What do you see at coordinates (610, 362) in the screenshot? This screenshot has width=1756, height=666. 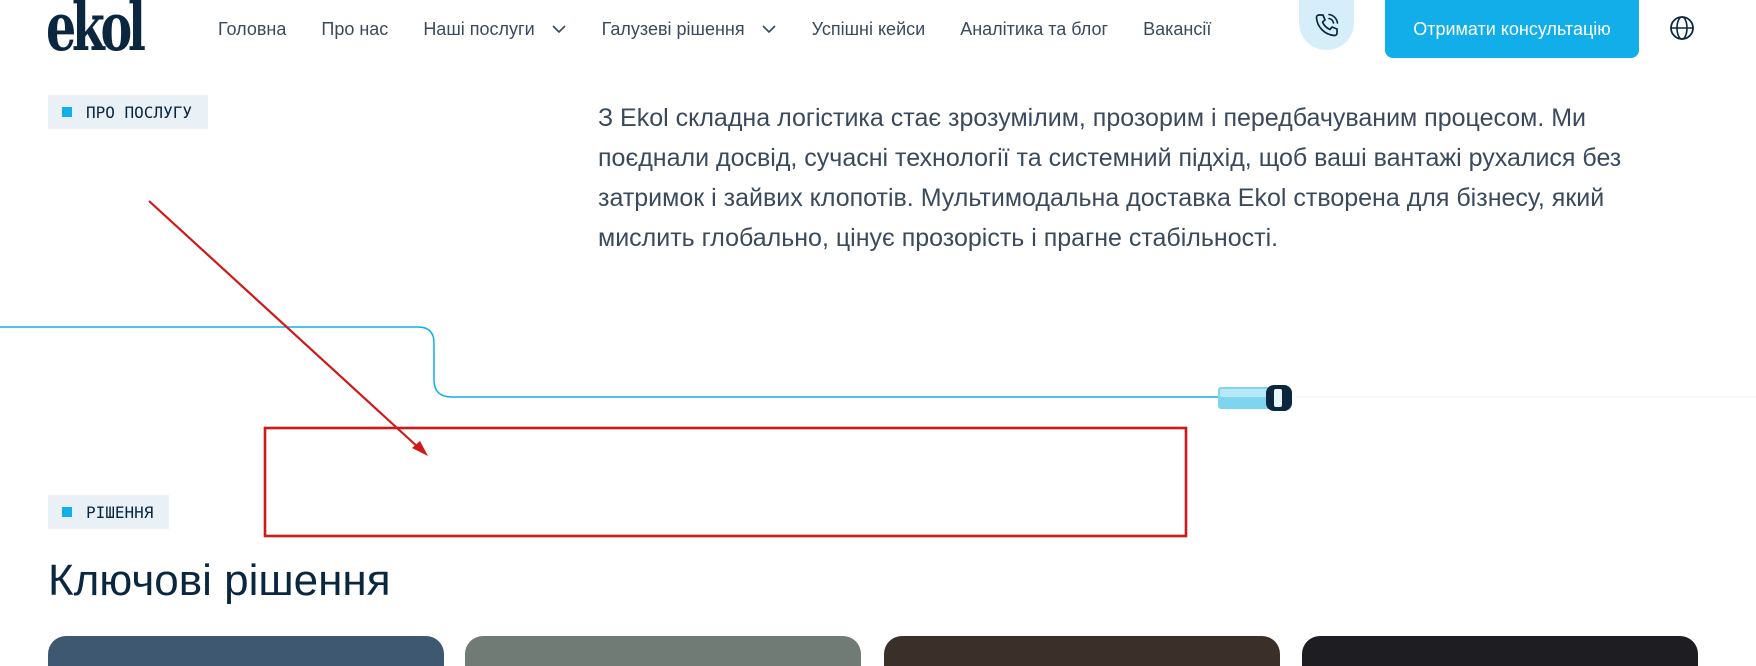 I see `route-line` at bounding box center [610, 362].